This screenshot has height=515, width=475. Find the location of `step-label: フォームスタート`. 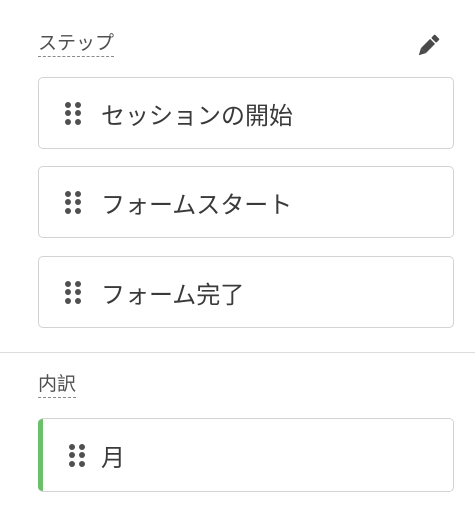

step-label: フォームスタート is located at coordinates (197, 204).